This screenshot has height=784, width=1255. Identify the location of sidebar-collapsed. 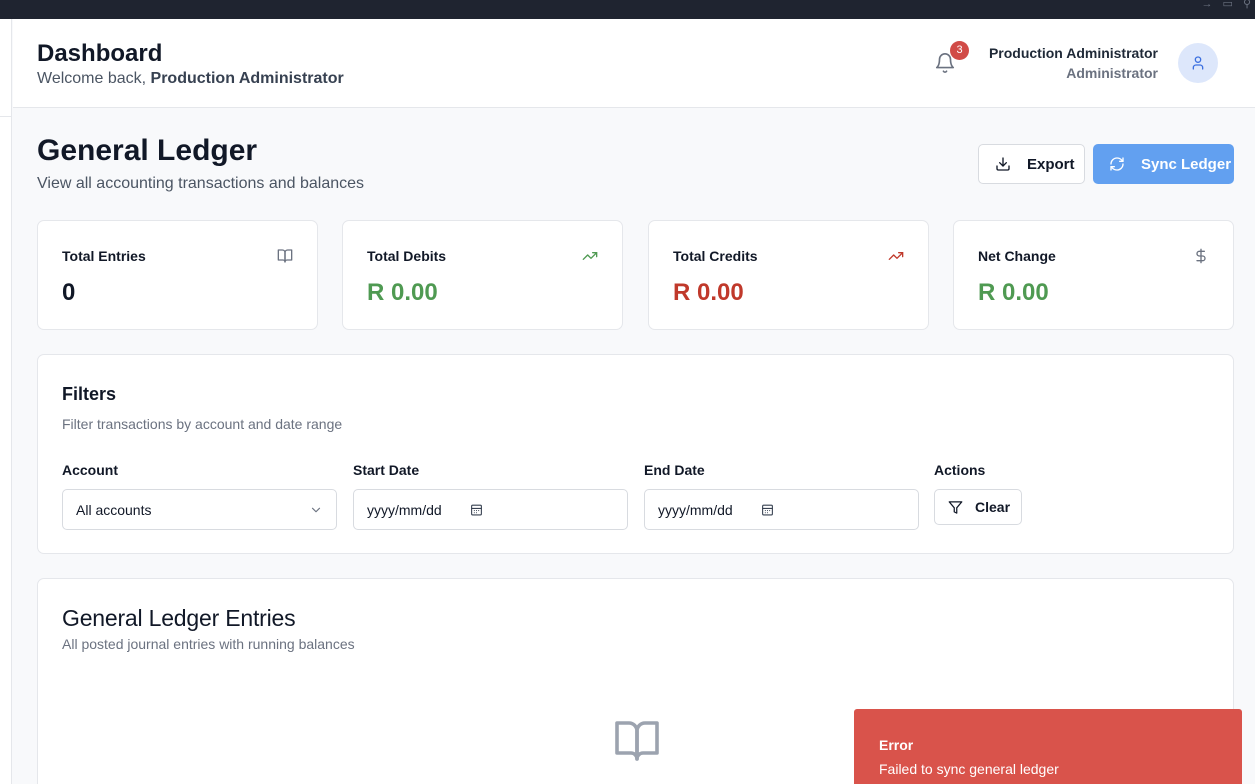
(6, 401).